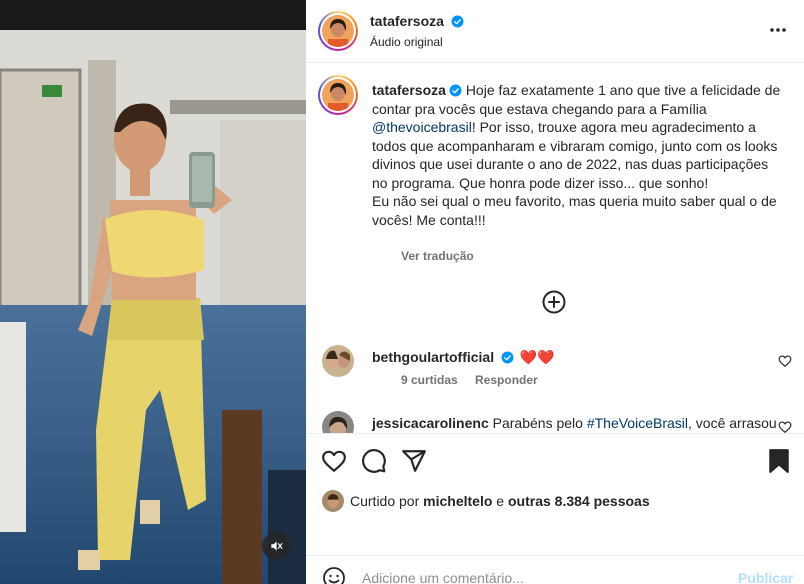 This screenshot has width=804, height=584. I want to click on plus-circle-icon, so click(554, 302).